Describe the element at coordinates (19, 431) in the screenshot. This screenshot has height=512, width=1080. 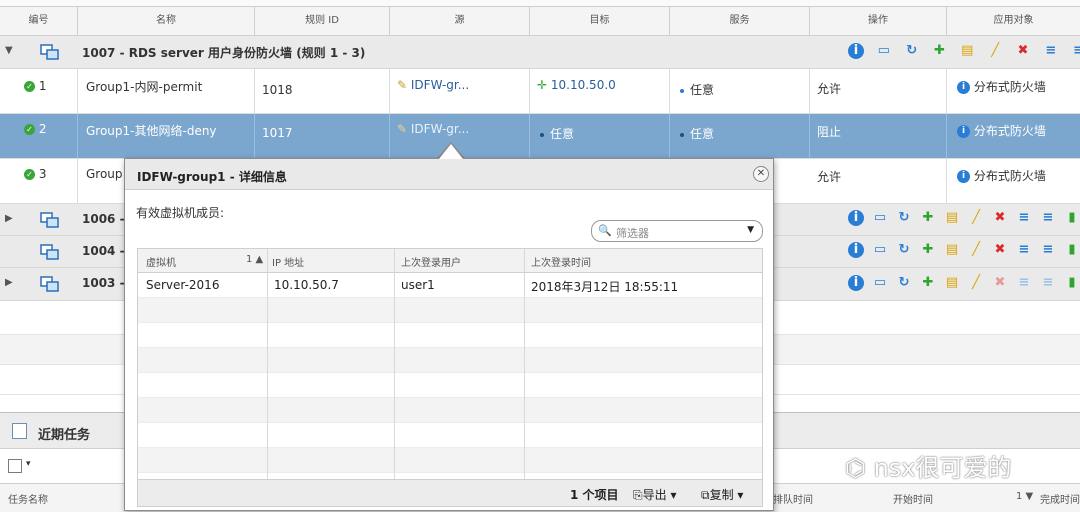
I see `tasks-clipboard-icon` at that location.